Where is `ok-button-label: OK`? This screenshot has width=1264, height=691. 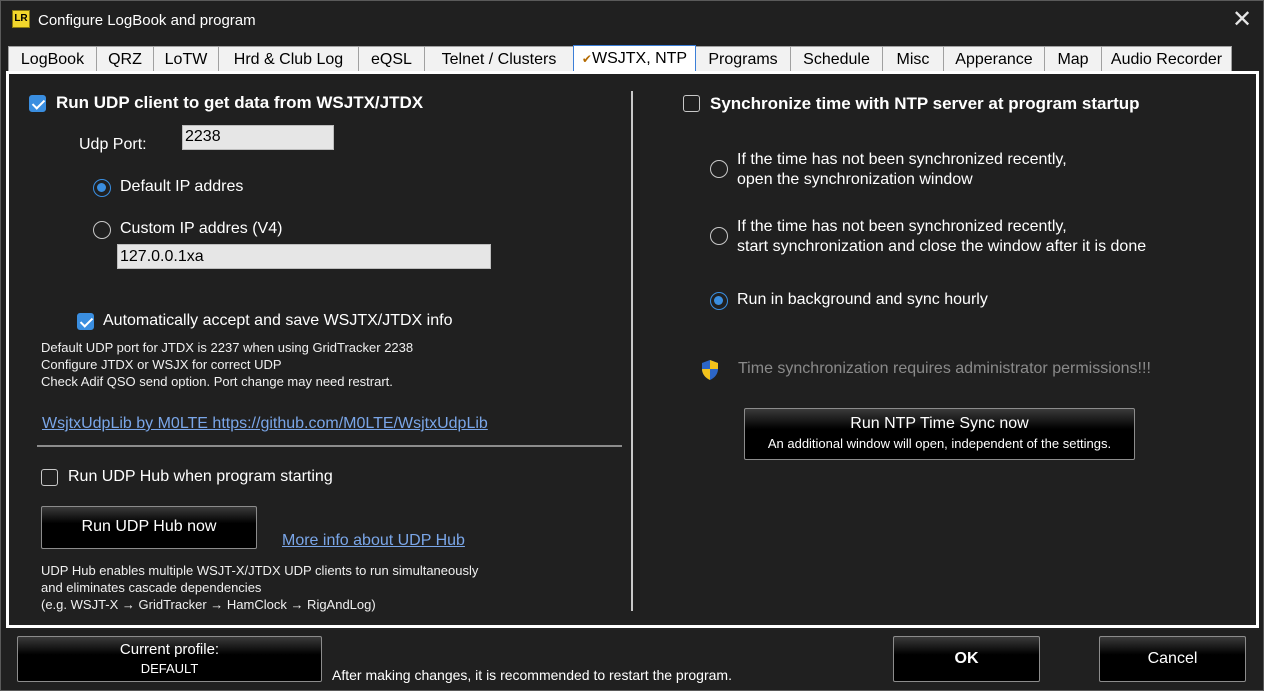
ok-button-label: OK is located at coordinates (966, 658).